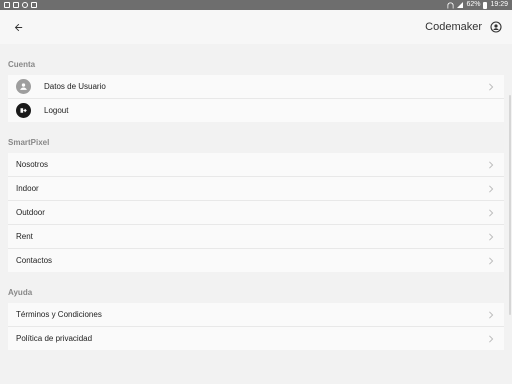  What do you see at coordinates (34, 260) in the screenshot?
I see `menu-item-label: Contactos` at bounding box center [34, 260].